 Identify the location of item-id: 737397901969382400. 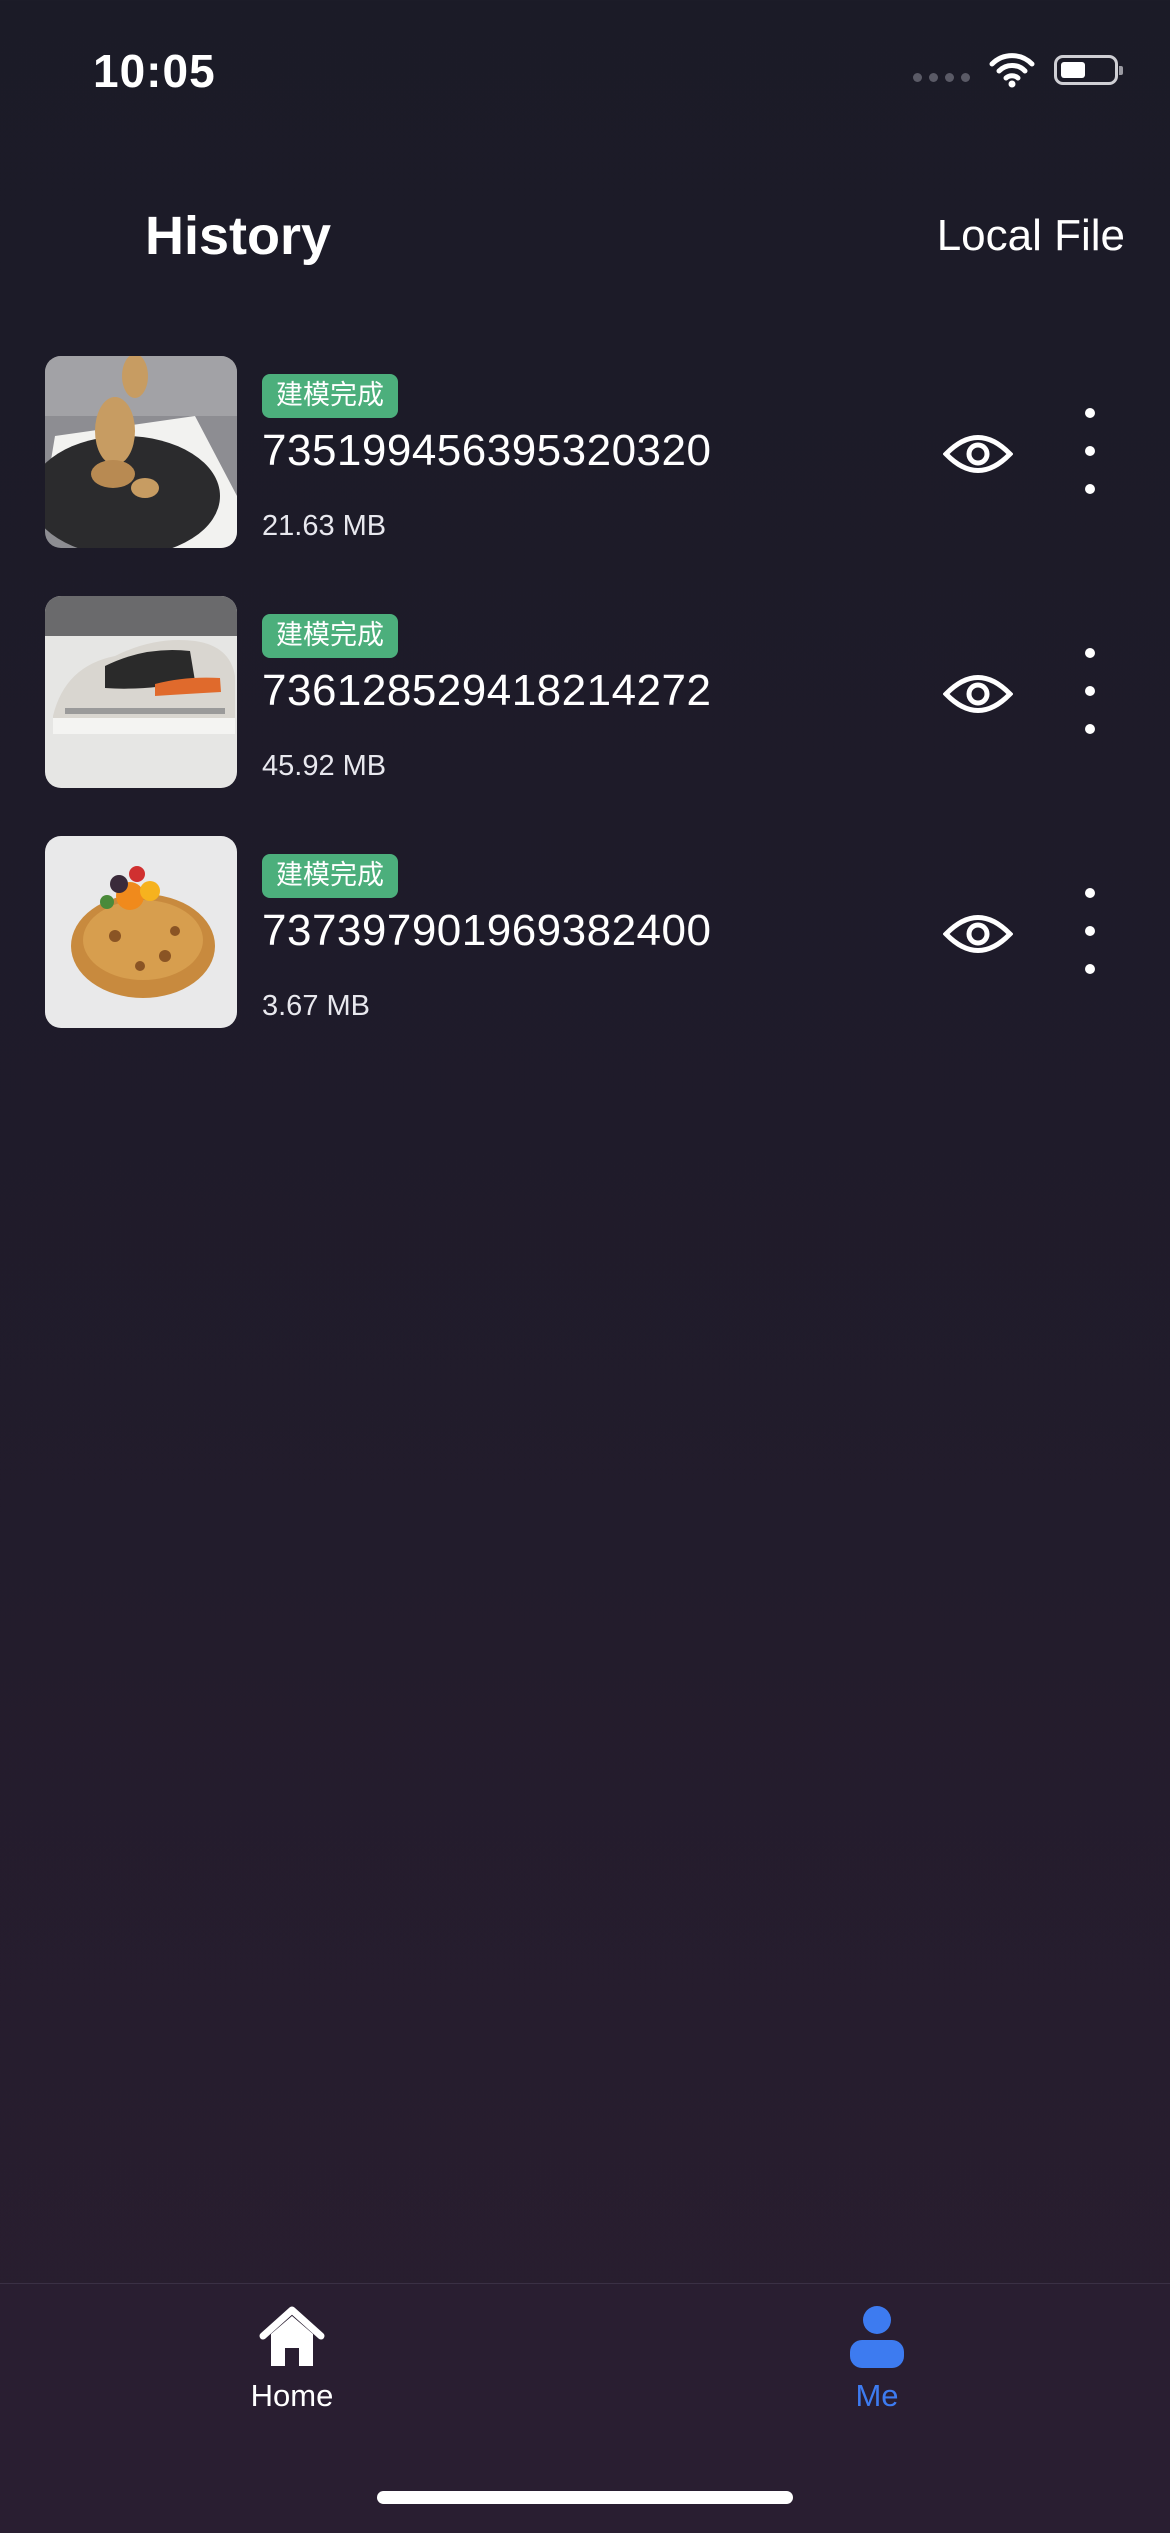
(487, 930).